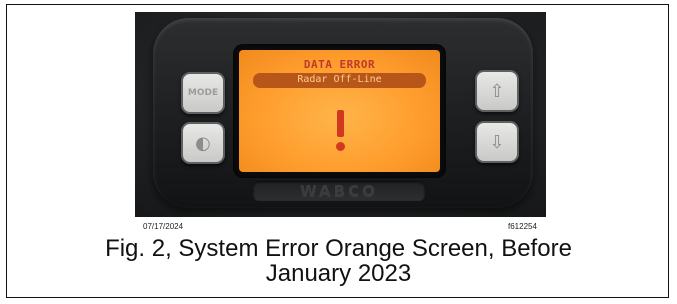 This screenshot has width=677, height=304. I want to click on brand-logo: WABCO, so click(339, 191).